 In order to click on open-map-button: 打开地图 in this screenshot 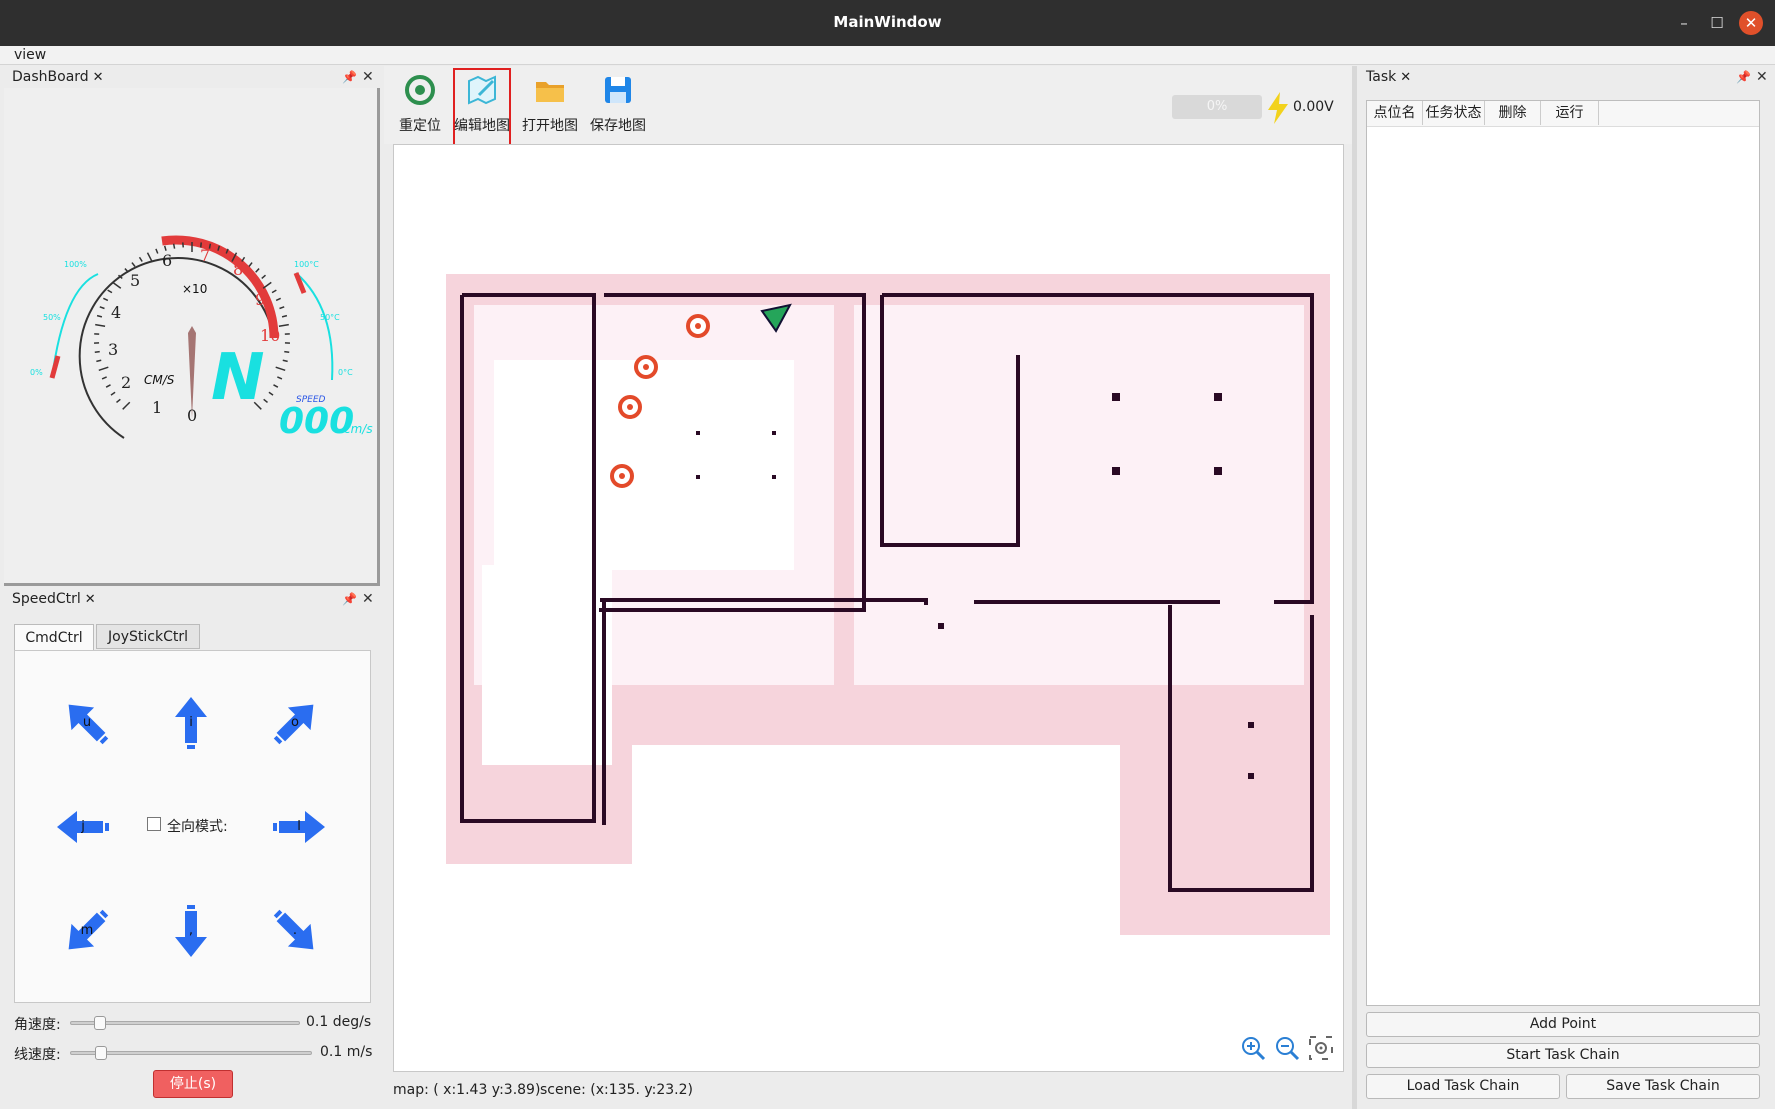, I will do `click(550, 104)`.